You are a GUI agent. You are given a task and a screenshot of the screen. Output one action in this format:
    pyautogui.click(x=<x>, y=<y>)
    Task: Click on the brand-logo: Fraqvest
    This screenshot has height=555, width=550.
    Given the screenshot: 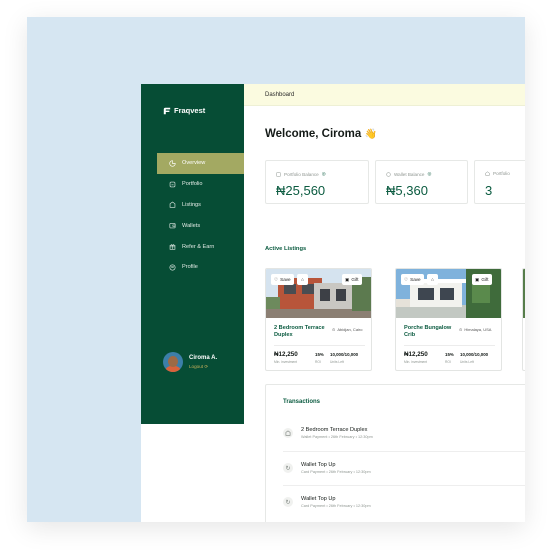 What is the action you would take?
    pyautogui.click(x=184, y=110)
    